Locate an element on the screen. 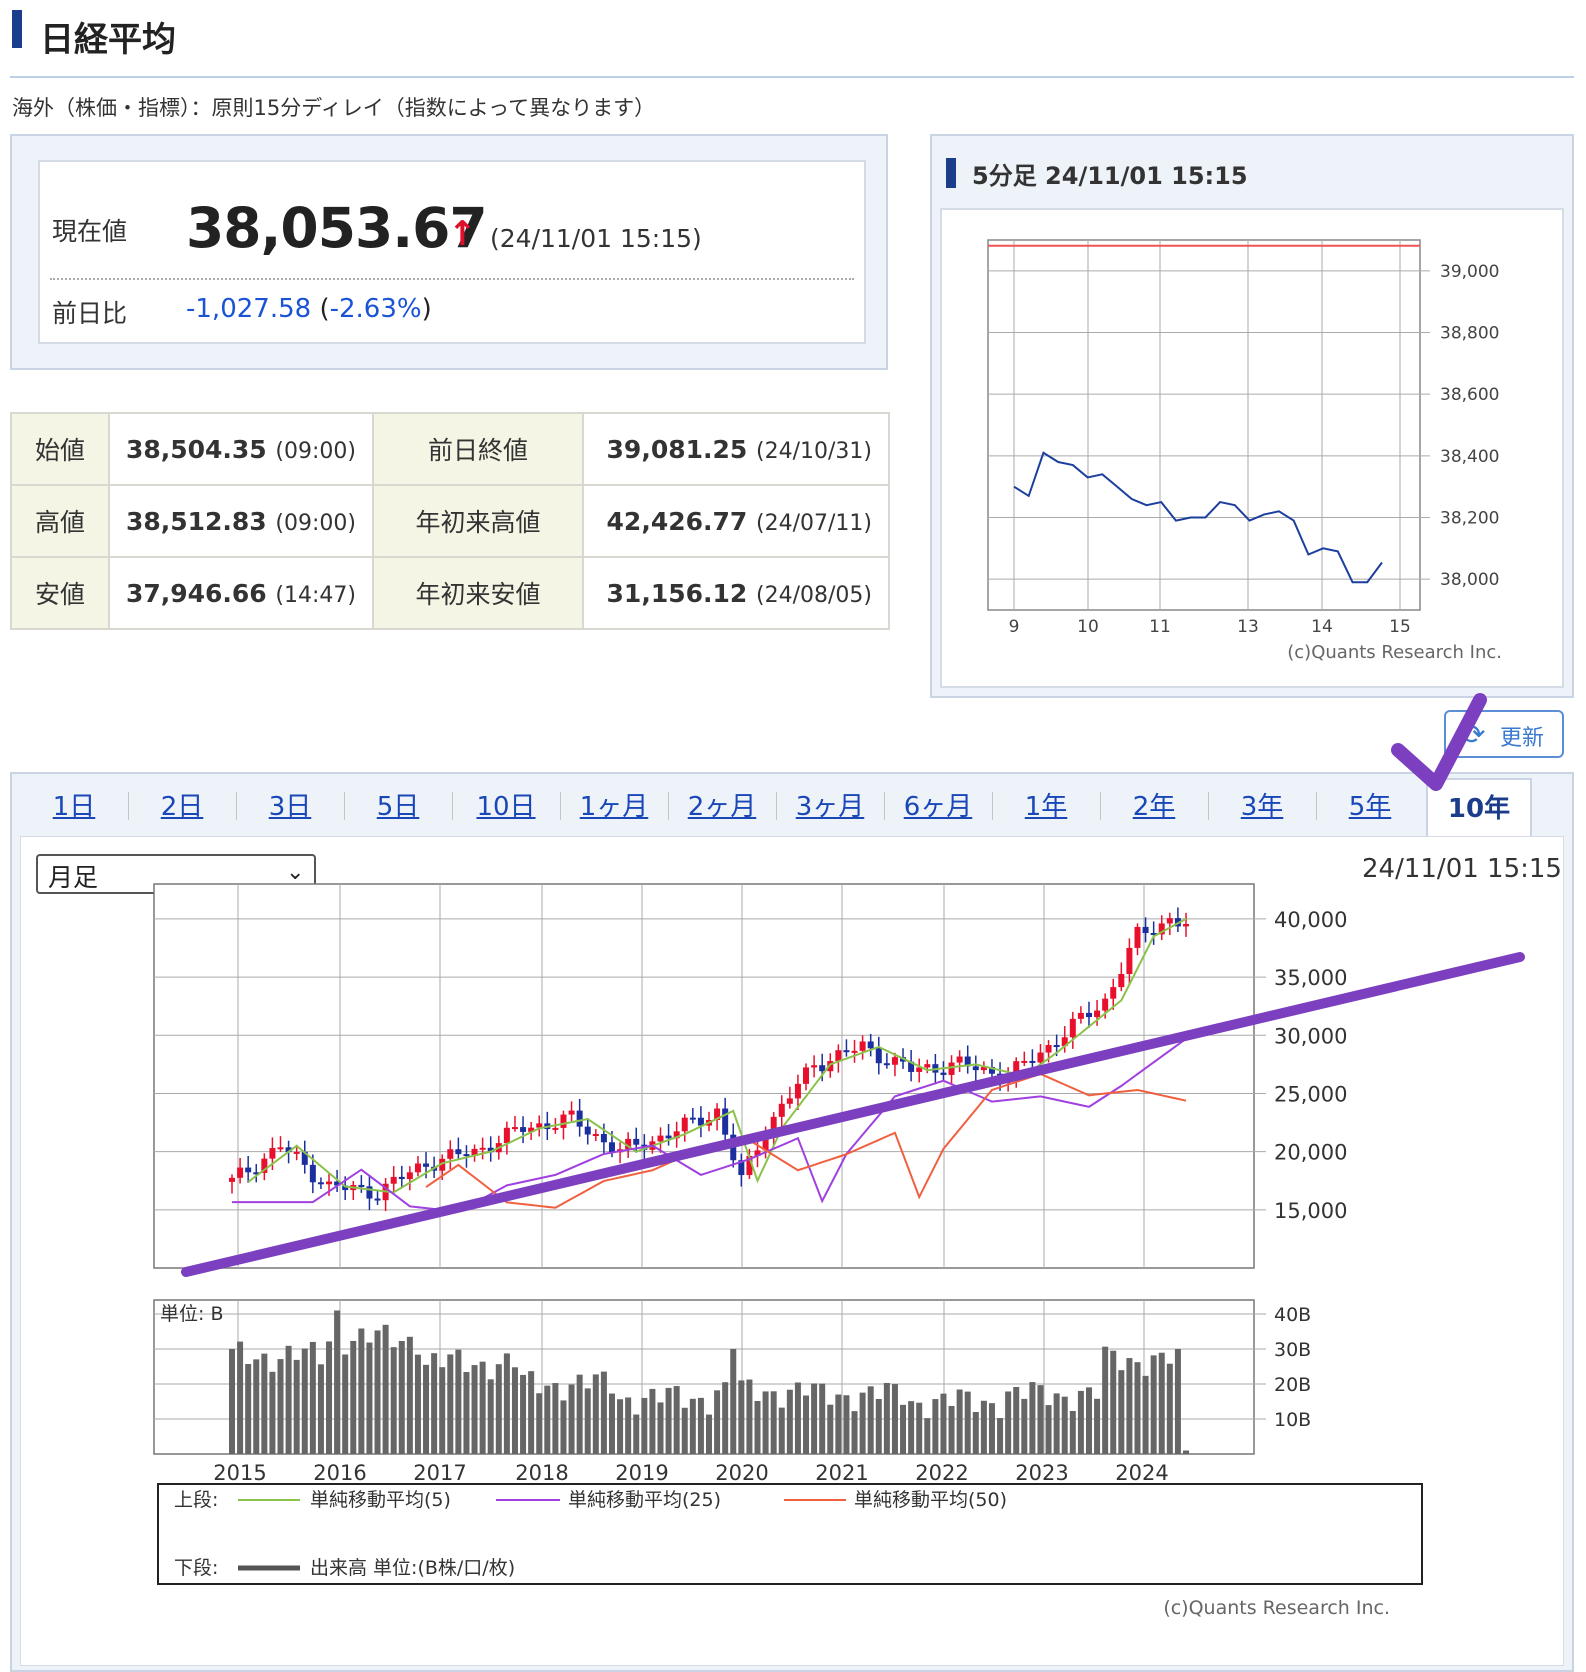 This screenshot has height=1672, width=1586. volume-y-tick: 30B is located at coordinates (1292, 1350).